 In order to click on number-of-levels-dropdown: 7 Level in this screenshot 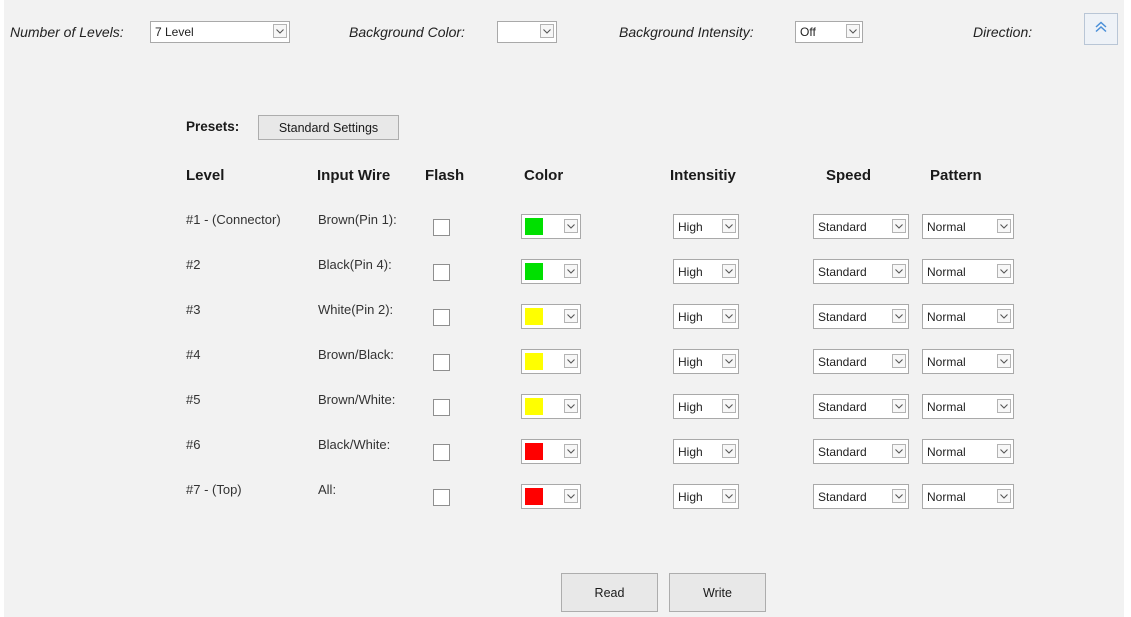, I will do `click(220, 32)`.